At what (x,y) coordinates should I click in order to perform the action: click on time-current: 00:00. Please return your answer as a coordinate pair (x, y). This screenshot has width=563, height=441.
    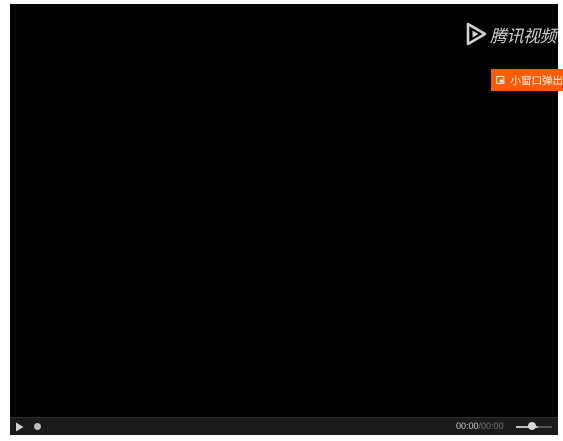
    Looking at the image, I should click on (467, 426).